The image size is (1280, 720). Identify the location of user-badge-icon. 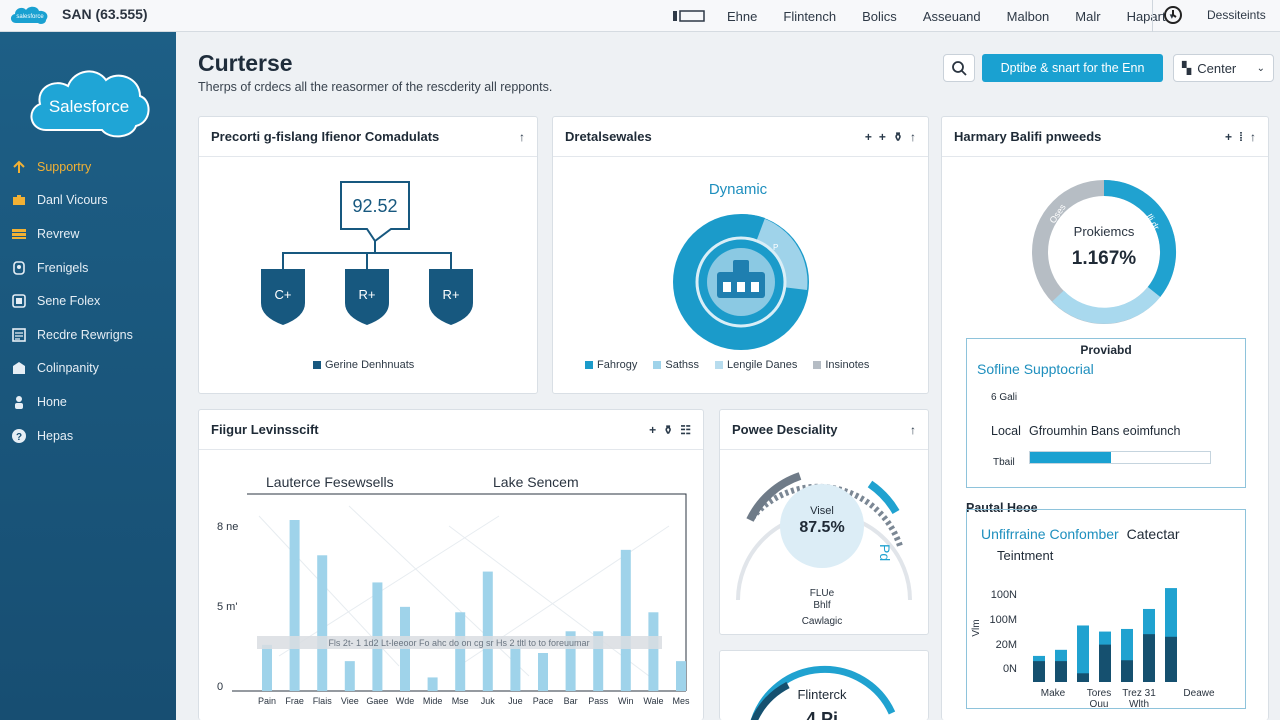
(19, 268).